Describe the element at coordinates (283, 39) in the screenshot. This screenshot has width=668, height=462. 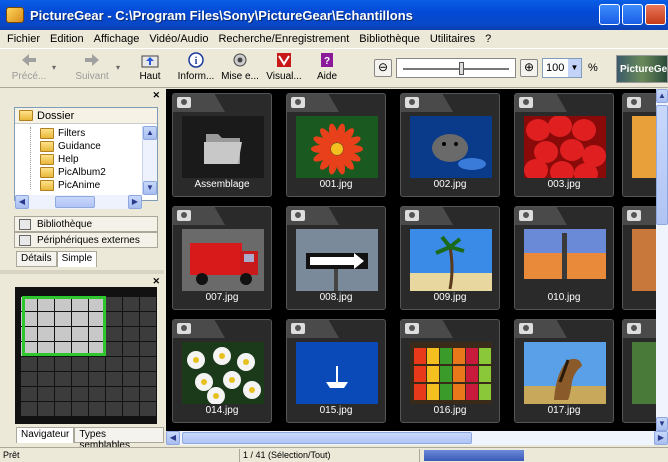
I see `menu-recherche: Recherche/Enregistrement` at that location.